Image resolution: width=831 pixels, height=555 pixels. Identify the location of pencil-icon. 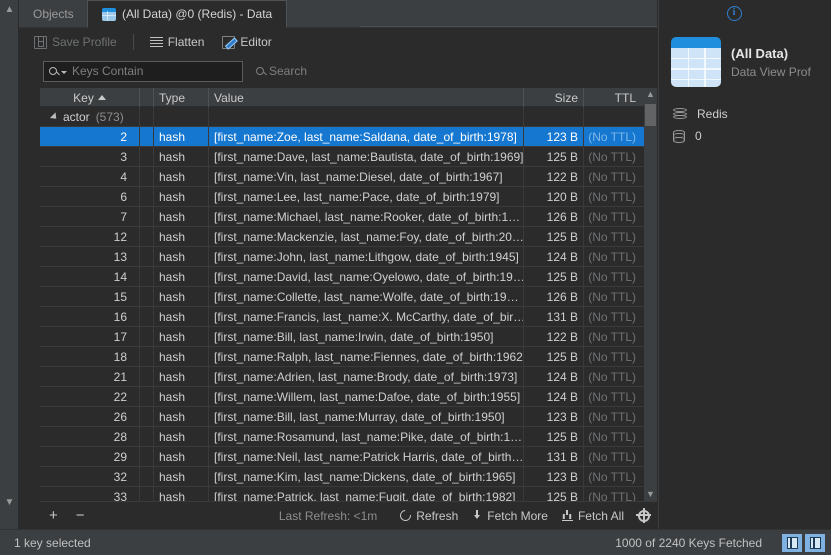
(229, 42).